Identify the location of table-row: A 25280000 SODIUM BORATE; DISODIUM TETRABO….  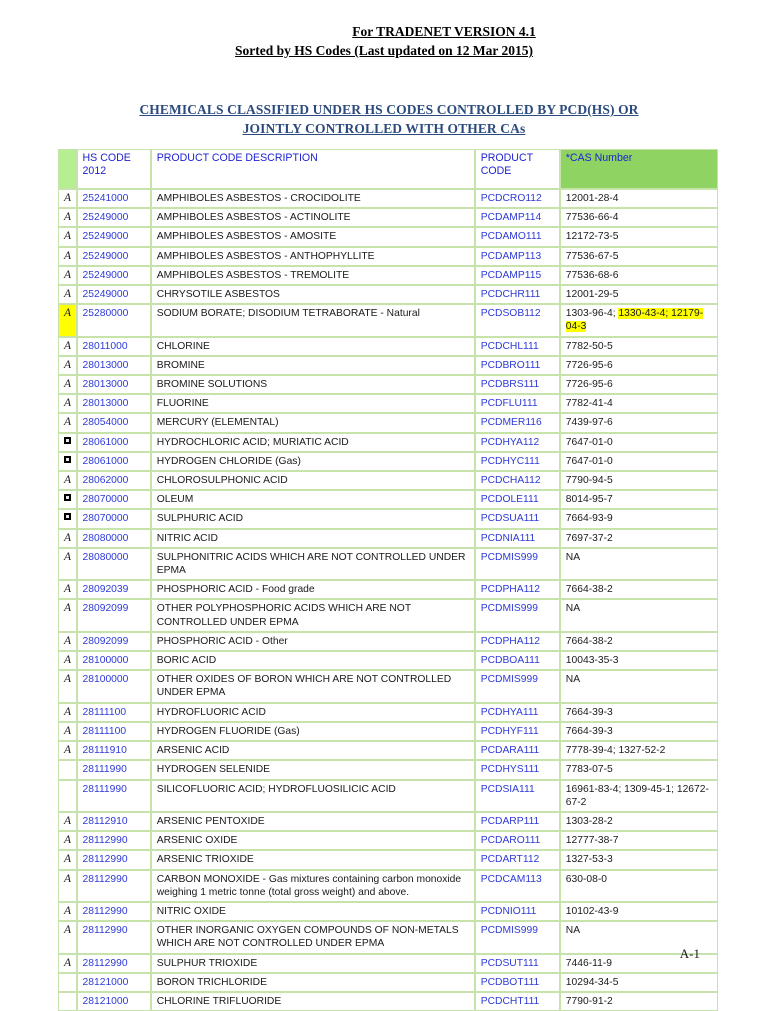
(388, 320).